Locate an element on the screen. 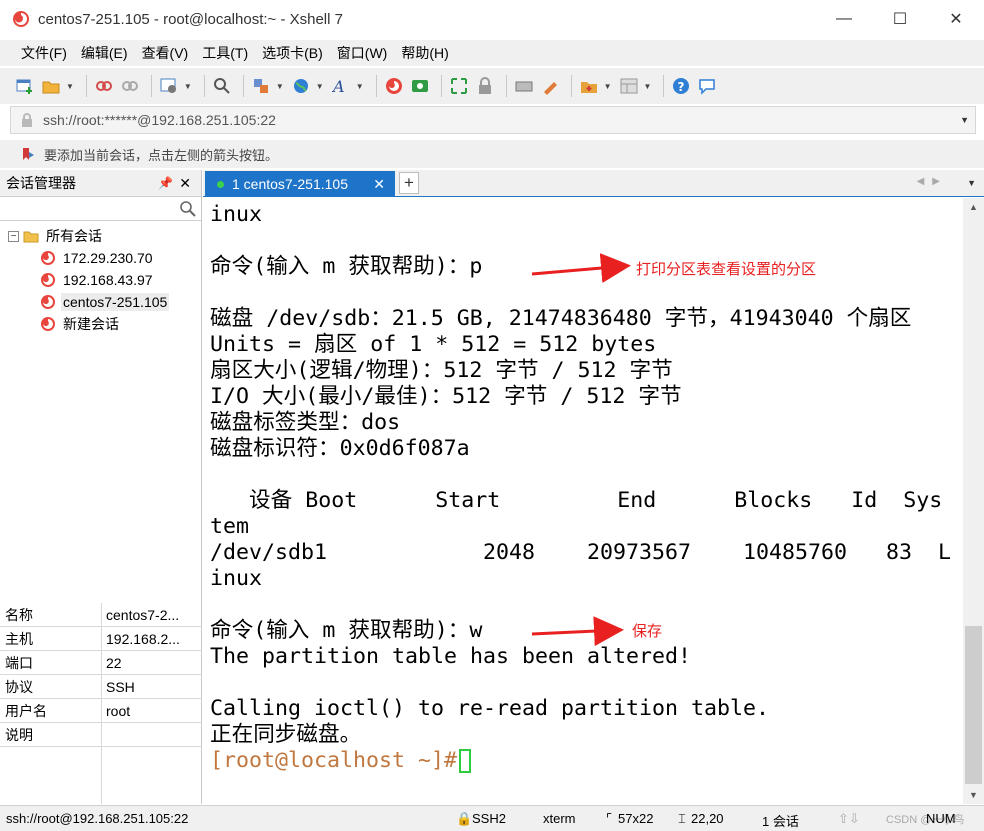 The image size is (984, 831). status-numlock: NUM is located at coordinates (941, 818).